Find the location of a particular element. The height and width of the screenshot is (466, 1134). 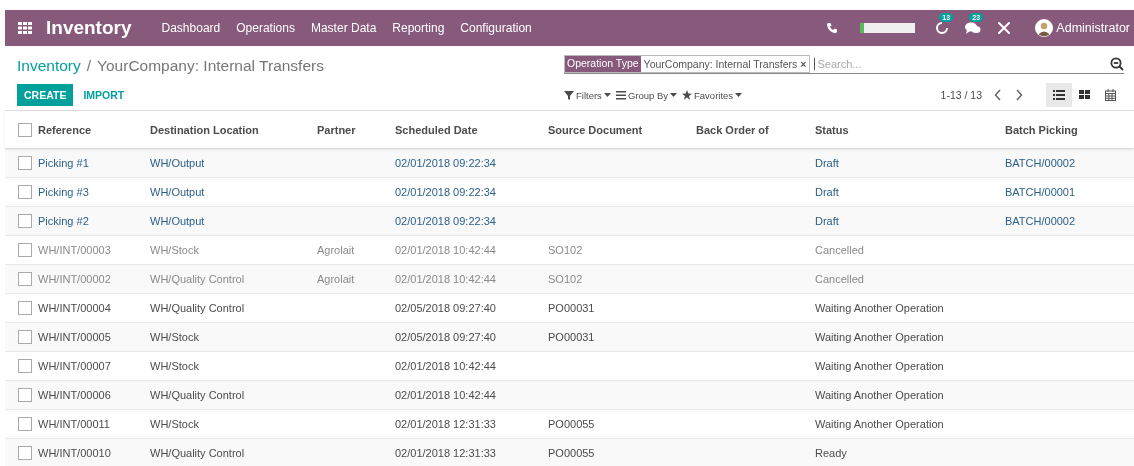

table-cell: WH/INT/00002 is located at coordinates (74, 279).